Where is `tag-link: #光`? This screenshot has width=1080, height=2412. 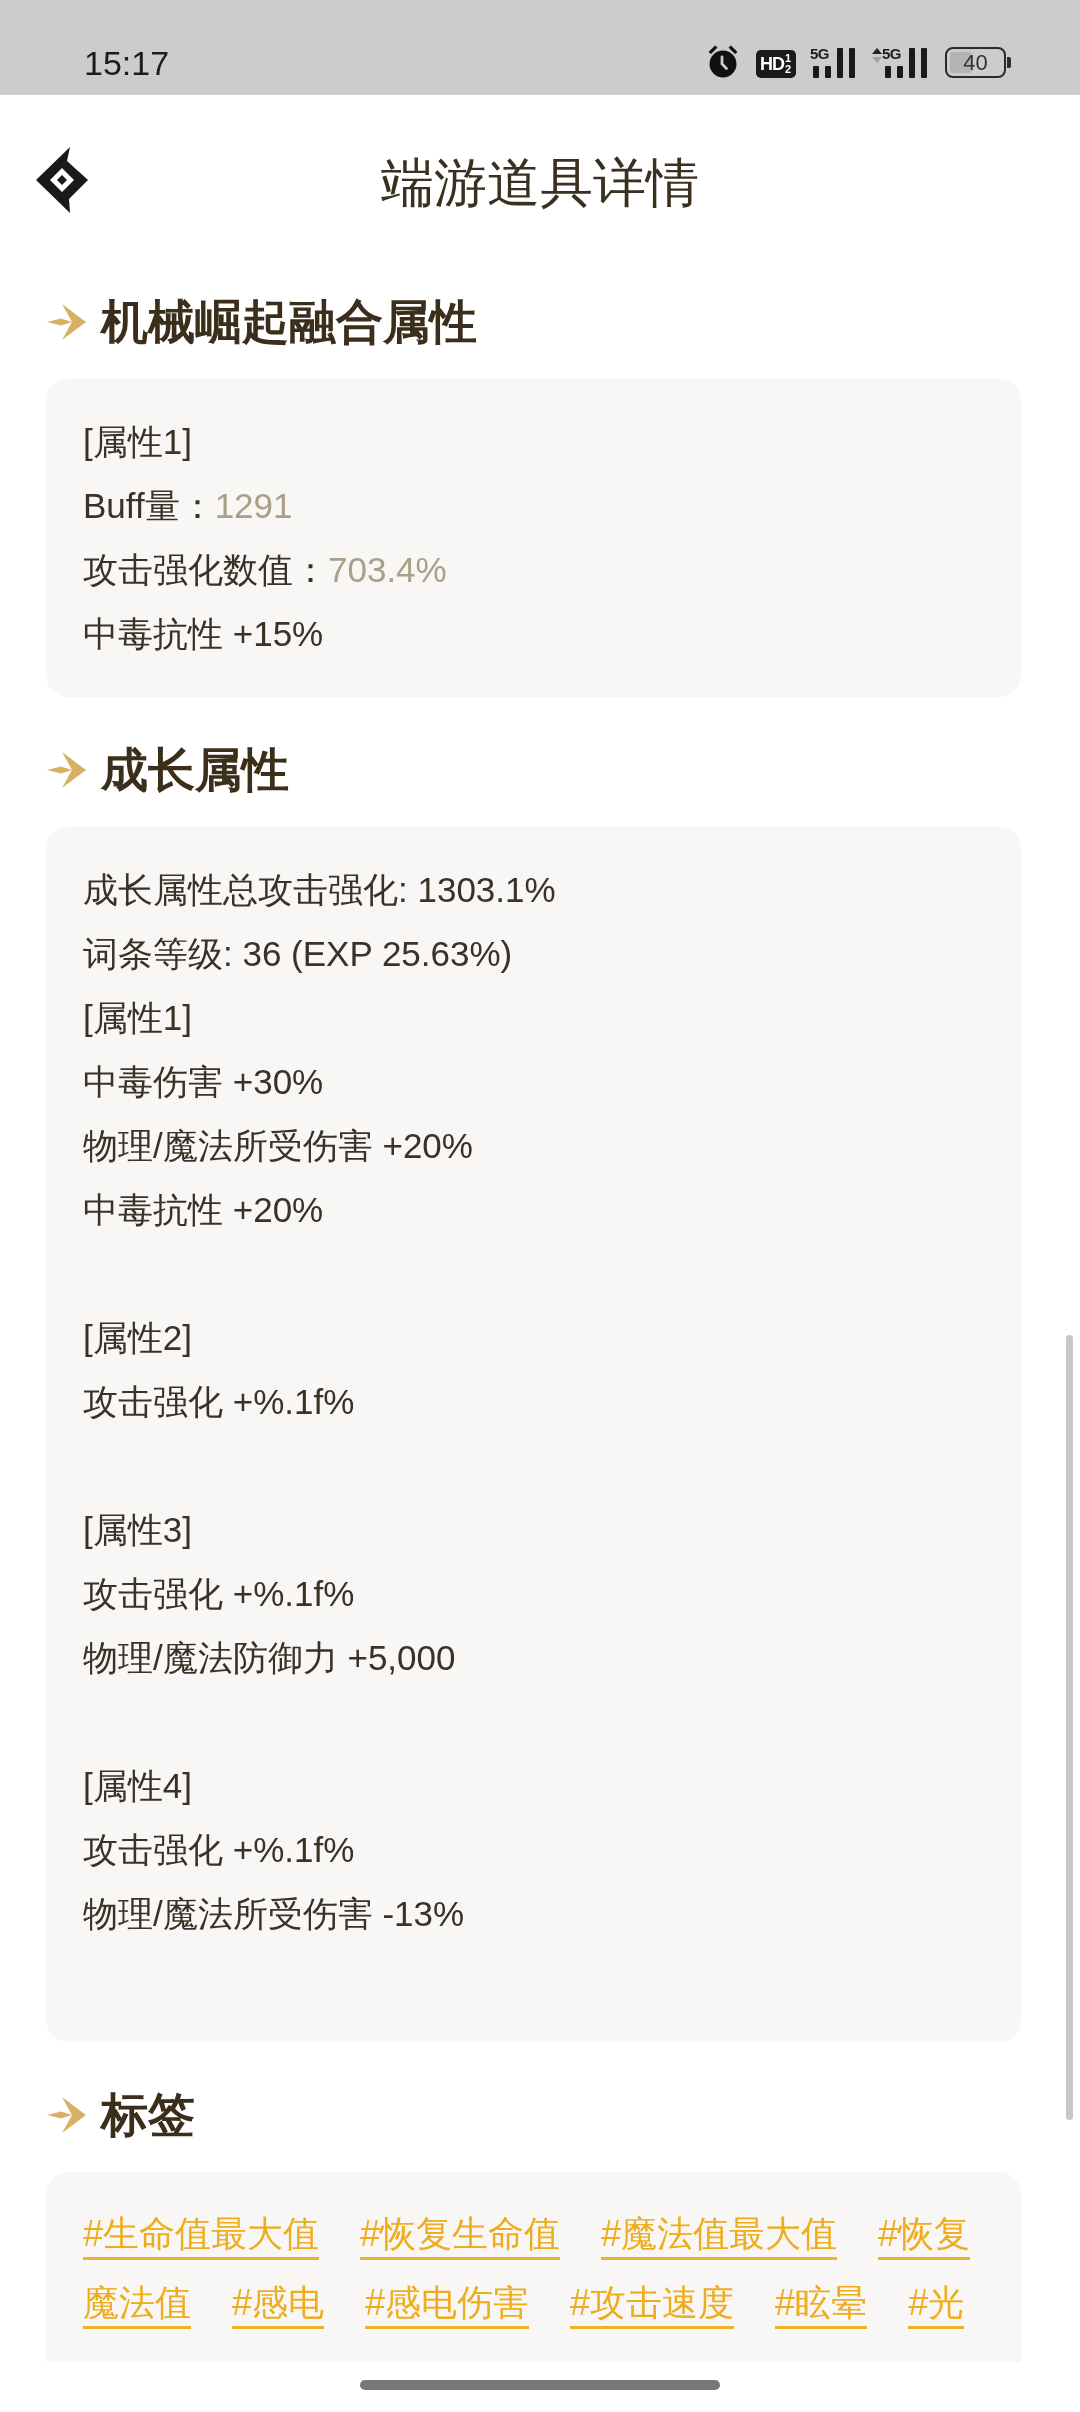
tag-link: #光 is located at coordinates (936, 2305).